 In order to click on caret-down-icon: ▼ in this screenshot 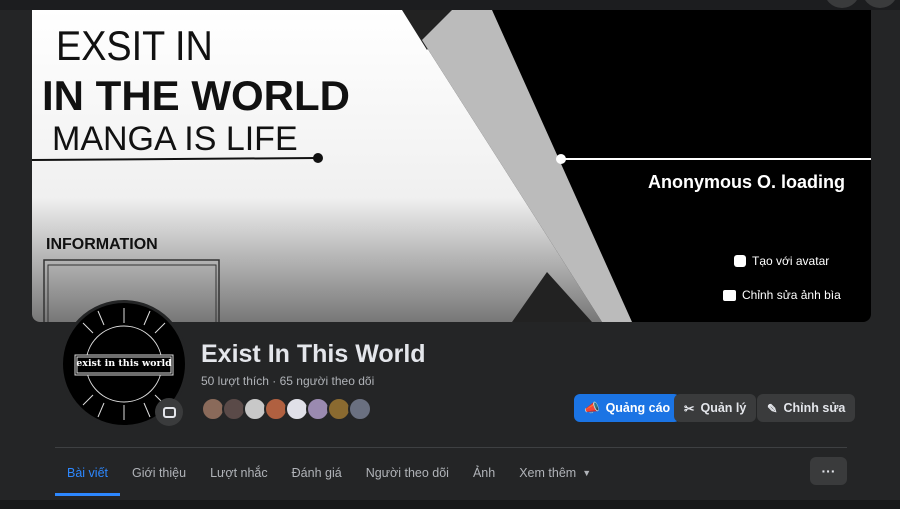, I will do `click(587, 473)`.